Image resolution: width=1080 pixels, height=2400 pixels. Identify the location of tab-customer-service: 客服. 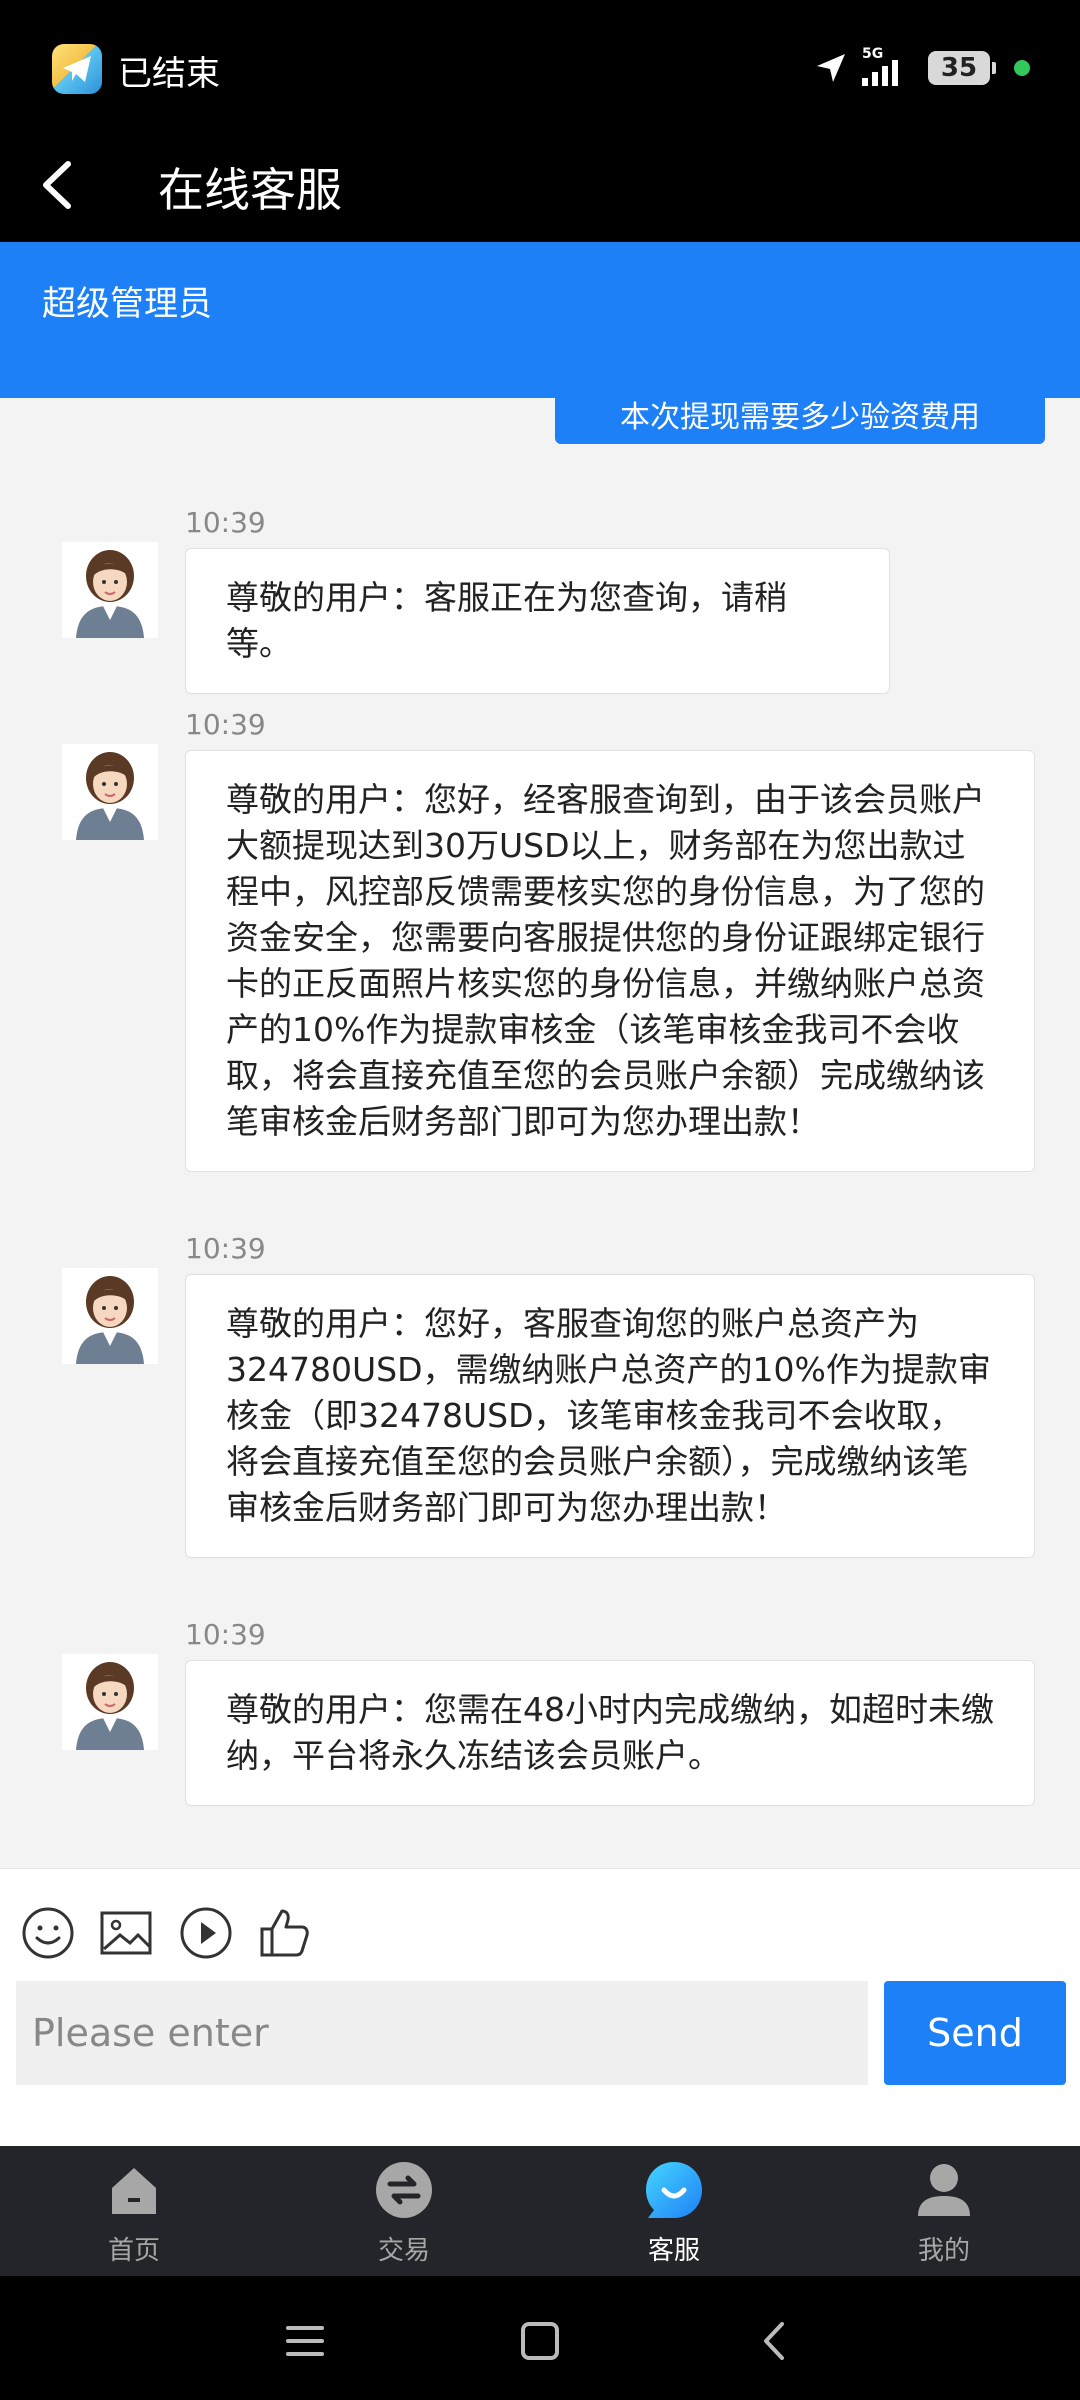
(674, 2211).